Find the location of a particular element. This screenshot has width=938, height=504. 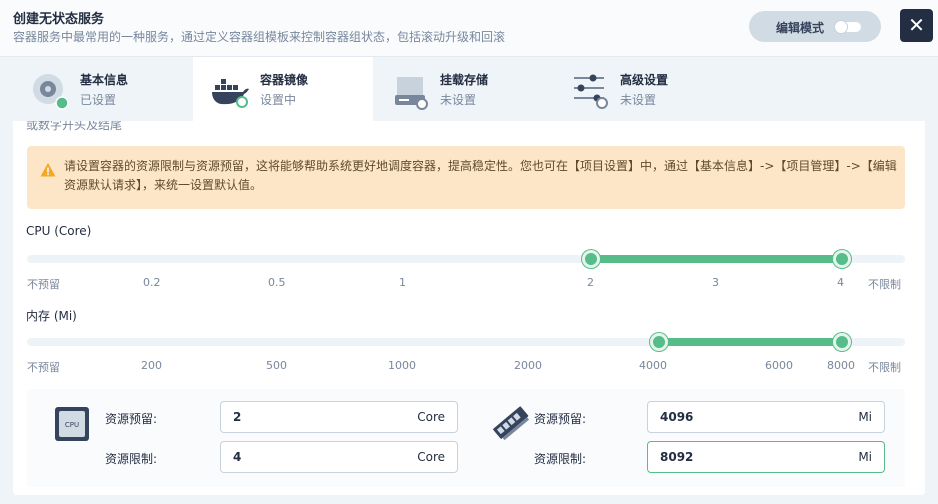

memory-limit-label: 资源限制: is located at coordinates (560, 459).